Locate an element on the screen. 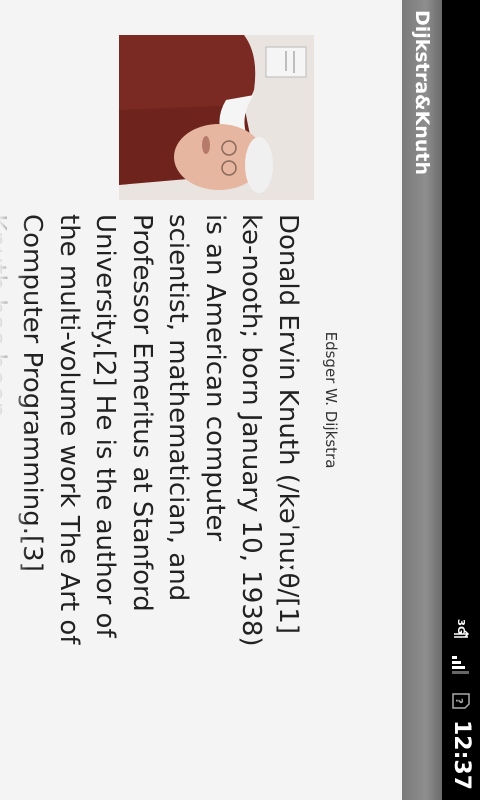 Image resolution: width=480 pixels, height=800 pixels. sim-icon: ? is located at coordinates (461, 701).